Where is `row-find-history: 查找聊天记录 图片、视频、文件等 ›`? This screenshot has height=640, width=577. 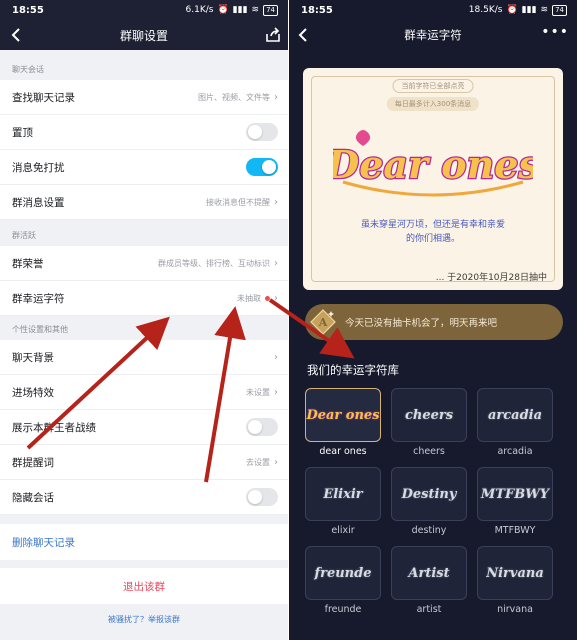
row-find-history: 查找聊天记录 图片、视频、文件等 › is located at coordinates (144, 97).